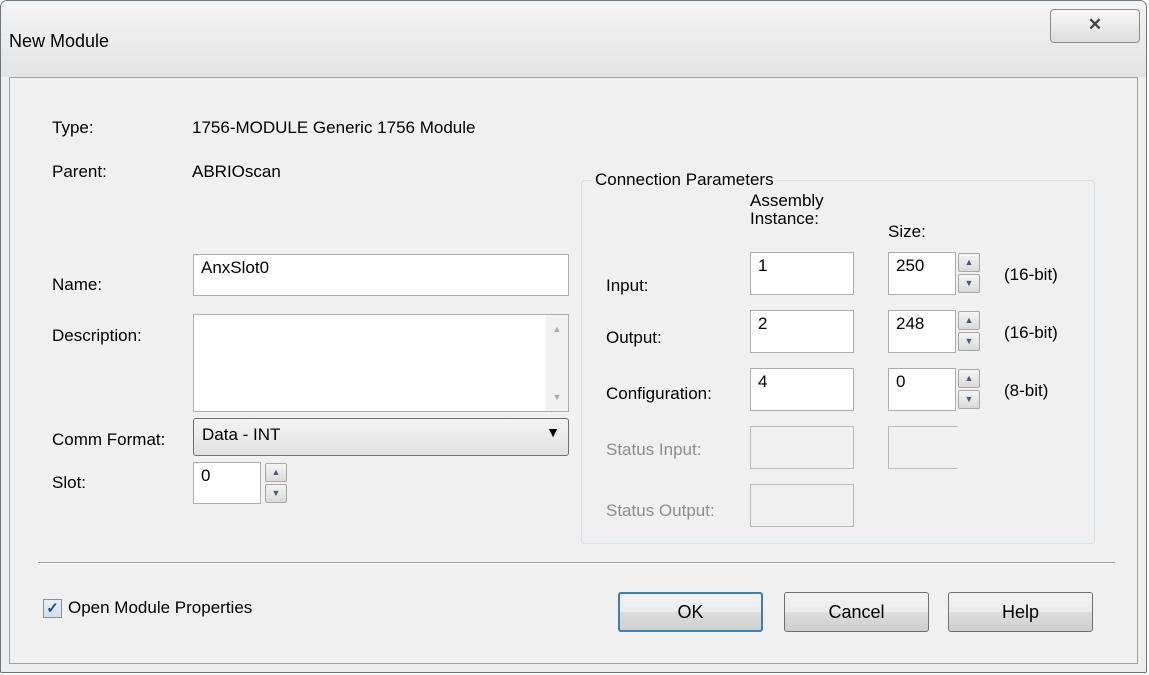 Image resolution: width=1149 pixels, height=675 pixels. I want to click on open-module-properties-checkbox: ✓, so click(52, 608).